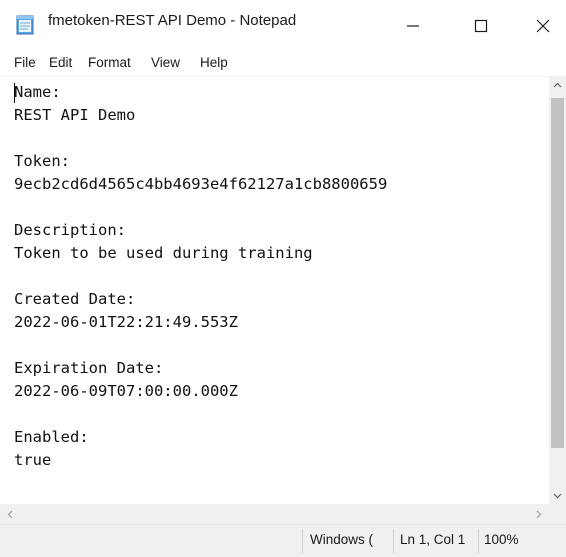 This screenshot has height=557, width=566. I want to click on close-button, so click(543, 26).